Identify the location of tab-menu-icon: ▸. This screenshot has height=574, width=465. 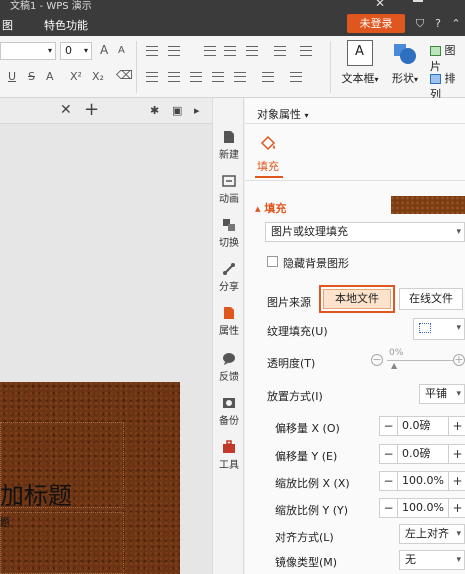
(197, 110).